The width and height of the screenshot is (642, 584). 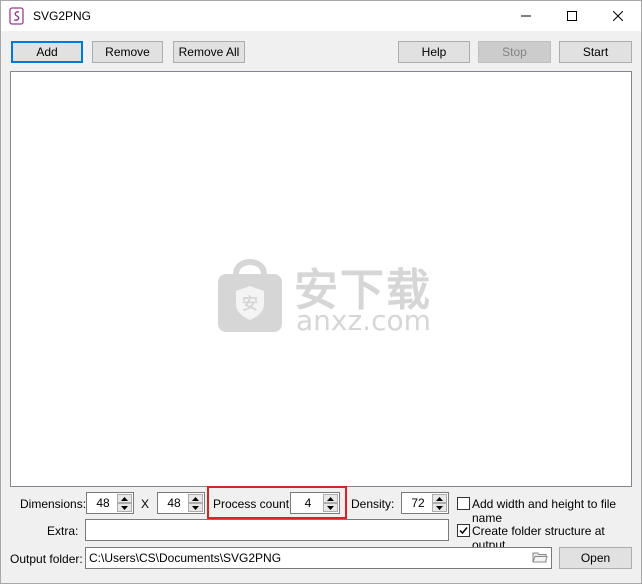 I want to click on watermark-shield-text: 安, so click(x=250, y=303).